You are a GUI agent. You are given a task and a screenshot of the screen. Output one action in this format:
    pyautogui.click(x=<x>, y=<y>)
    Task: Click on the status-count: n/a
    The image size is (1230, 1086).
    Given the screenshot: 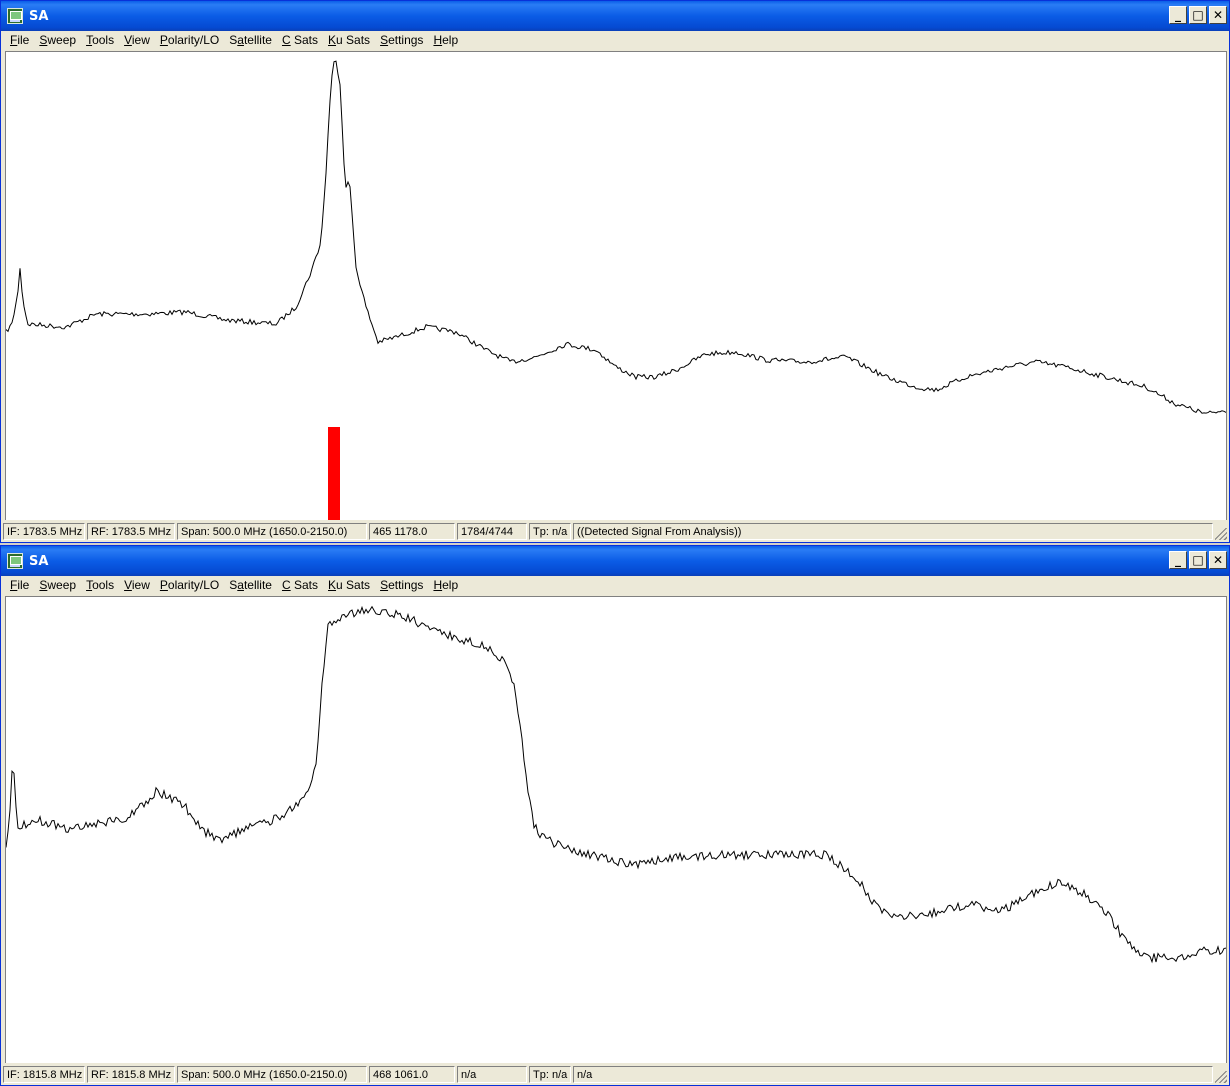 What is the action you would take?
    pyautogui.click(x=492, y=1074)
    